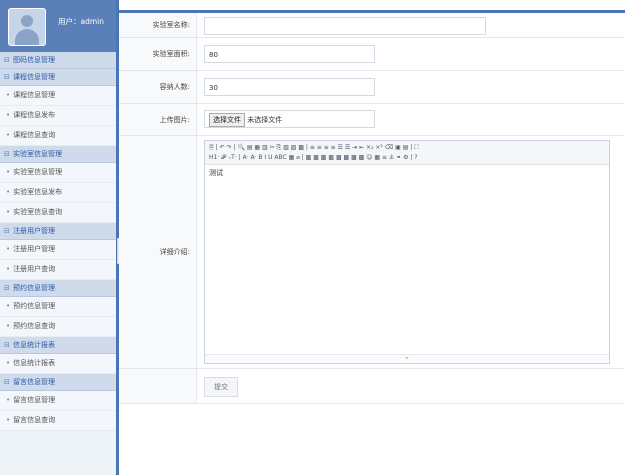 The height and width of the screenshot is (475, 625). I want to click on detail-label: 详细介绍:, so click(158, 252).